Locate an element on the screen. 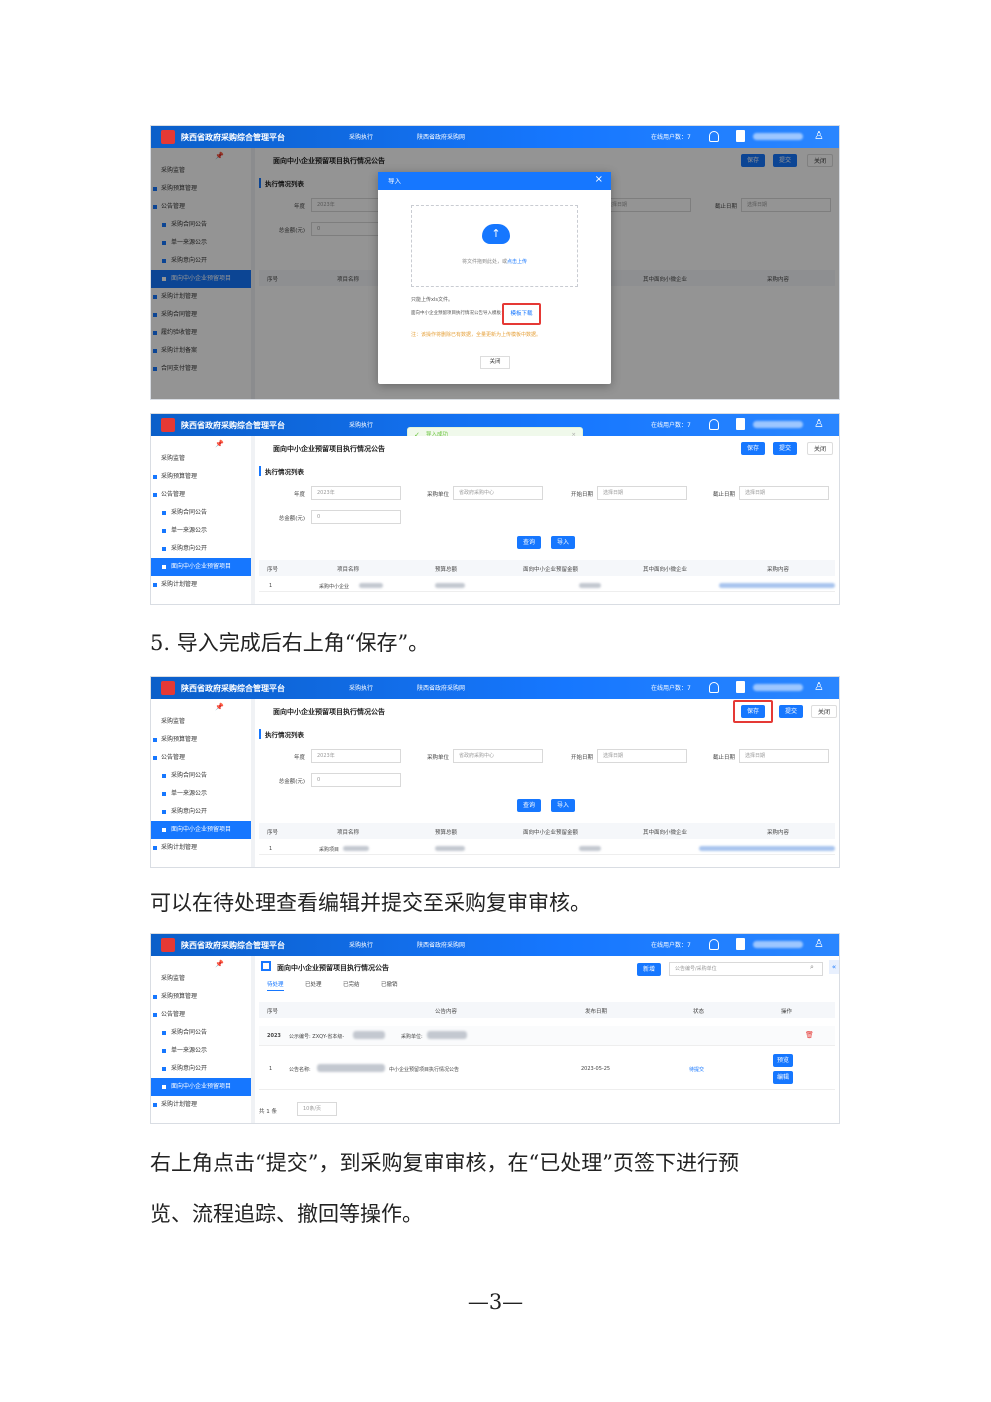 The image size is (991, 1402). dialog-close-icon: × is located at coordinates (599, 179).